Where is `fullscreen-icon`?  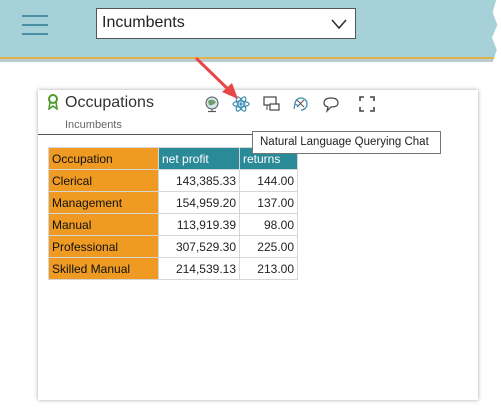 fullscreen-icon is located at coordinates (367, 104).